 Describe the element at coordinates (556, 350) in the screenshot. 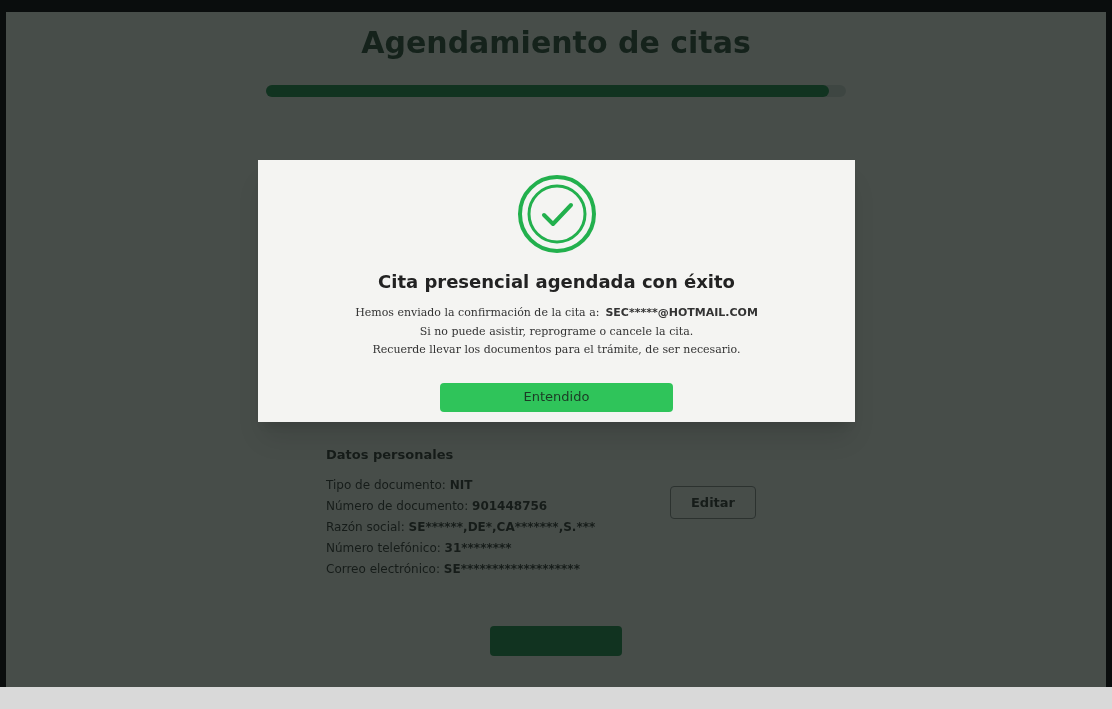

I see `dialog-message: Recuerde llevar los documentos para el trámite, de ser necesario.` at that location.